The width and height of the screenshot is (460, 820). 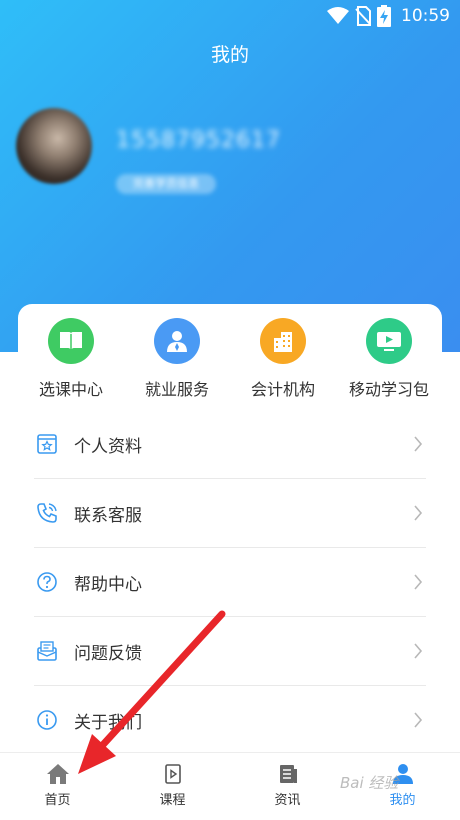 I want to click on quick-link-accounting: 会计机构, so click(x=283, y=359).